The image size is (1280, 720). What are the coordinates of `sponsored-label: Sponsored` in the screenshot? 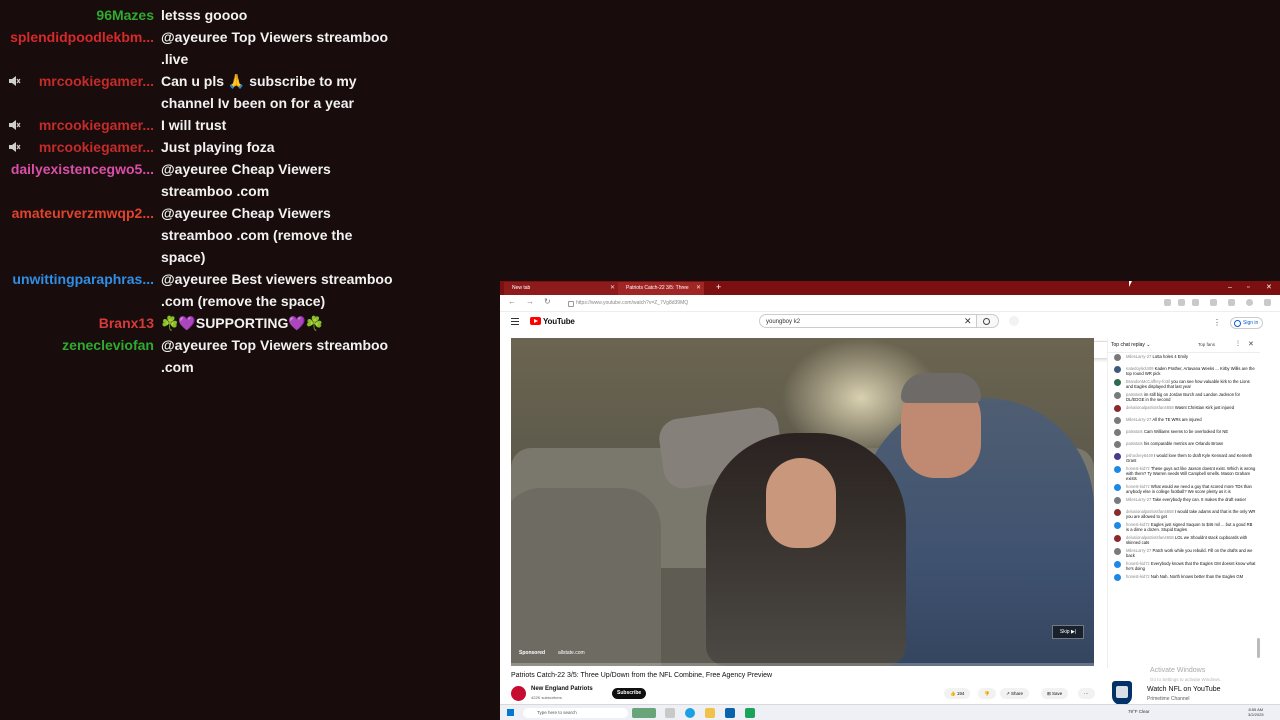 It's located at (532, 653).